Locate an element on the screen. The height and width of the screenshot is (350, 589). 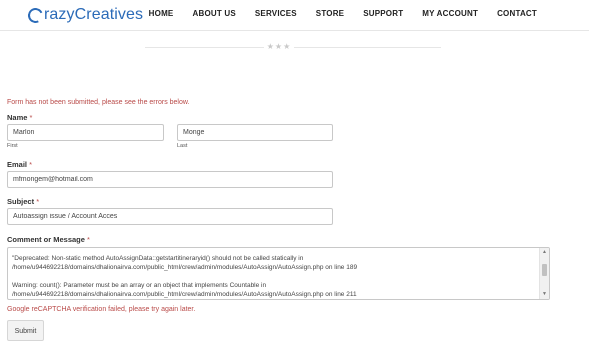
nav-store: STORE is located at coordinates (330, 13).